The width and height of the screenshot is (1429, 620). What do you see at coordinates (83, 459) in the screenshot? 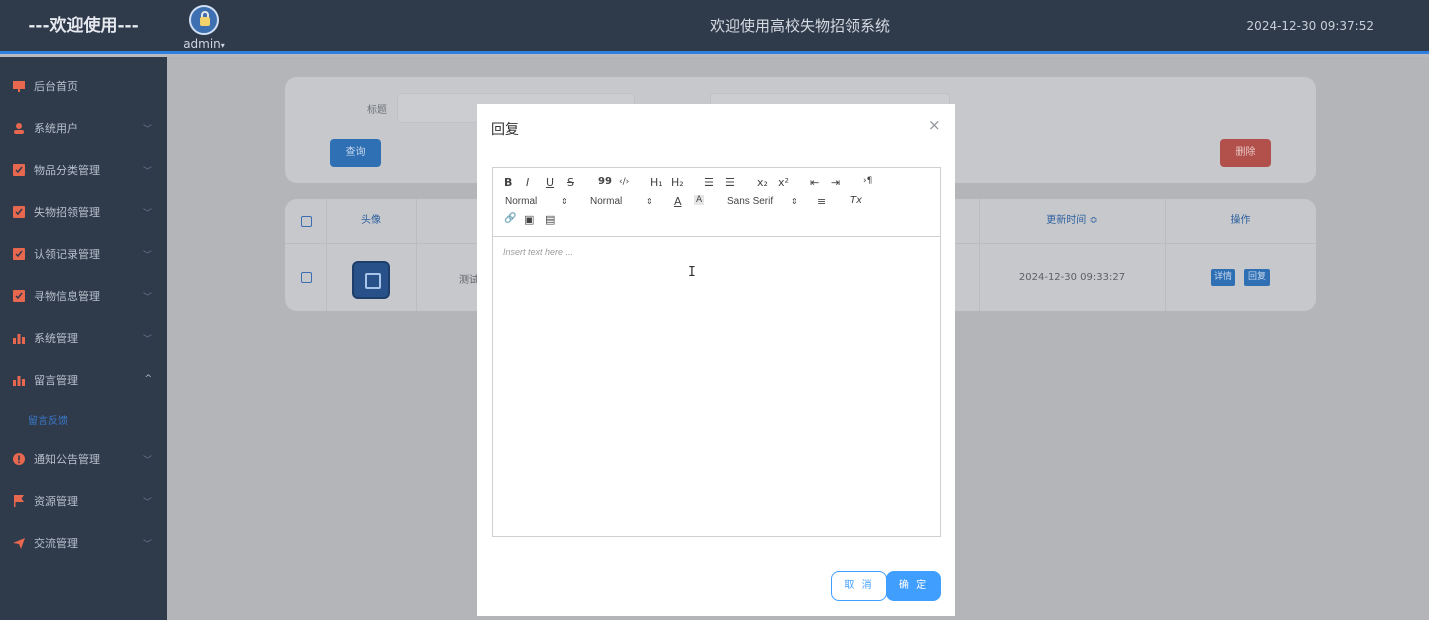
I see `sidebar-item-notices: 通知公告管理 ﹀` at bounding box center [83, 459].